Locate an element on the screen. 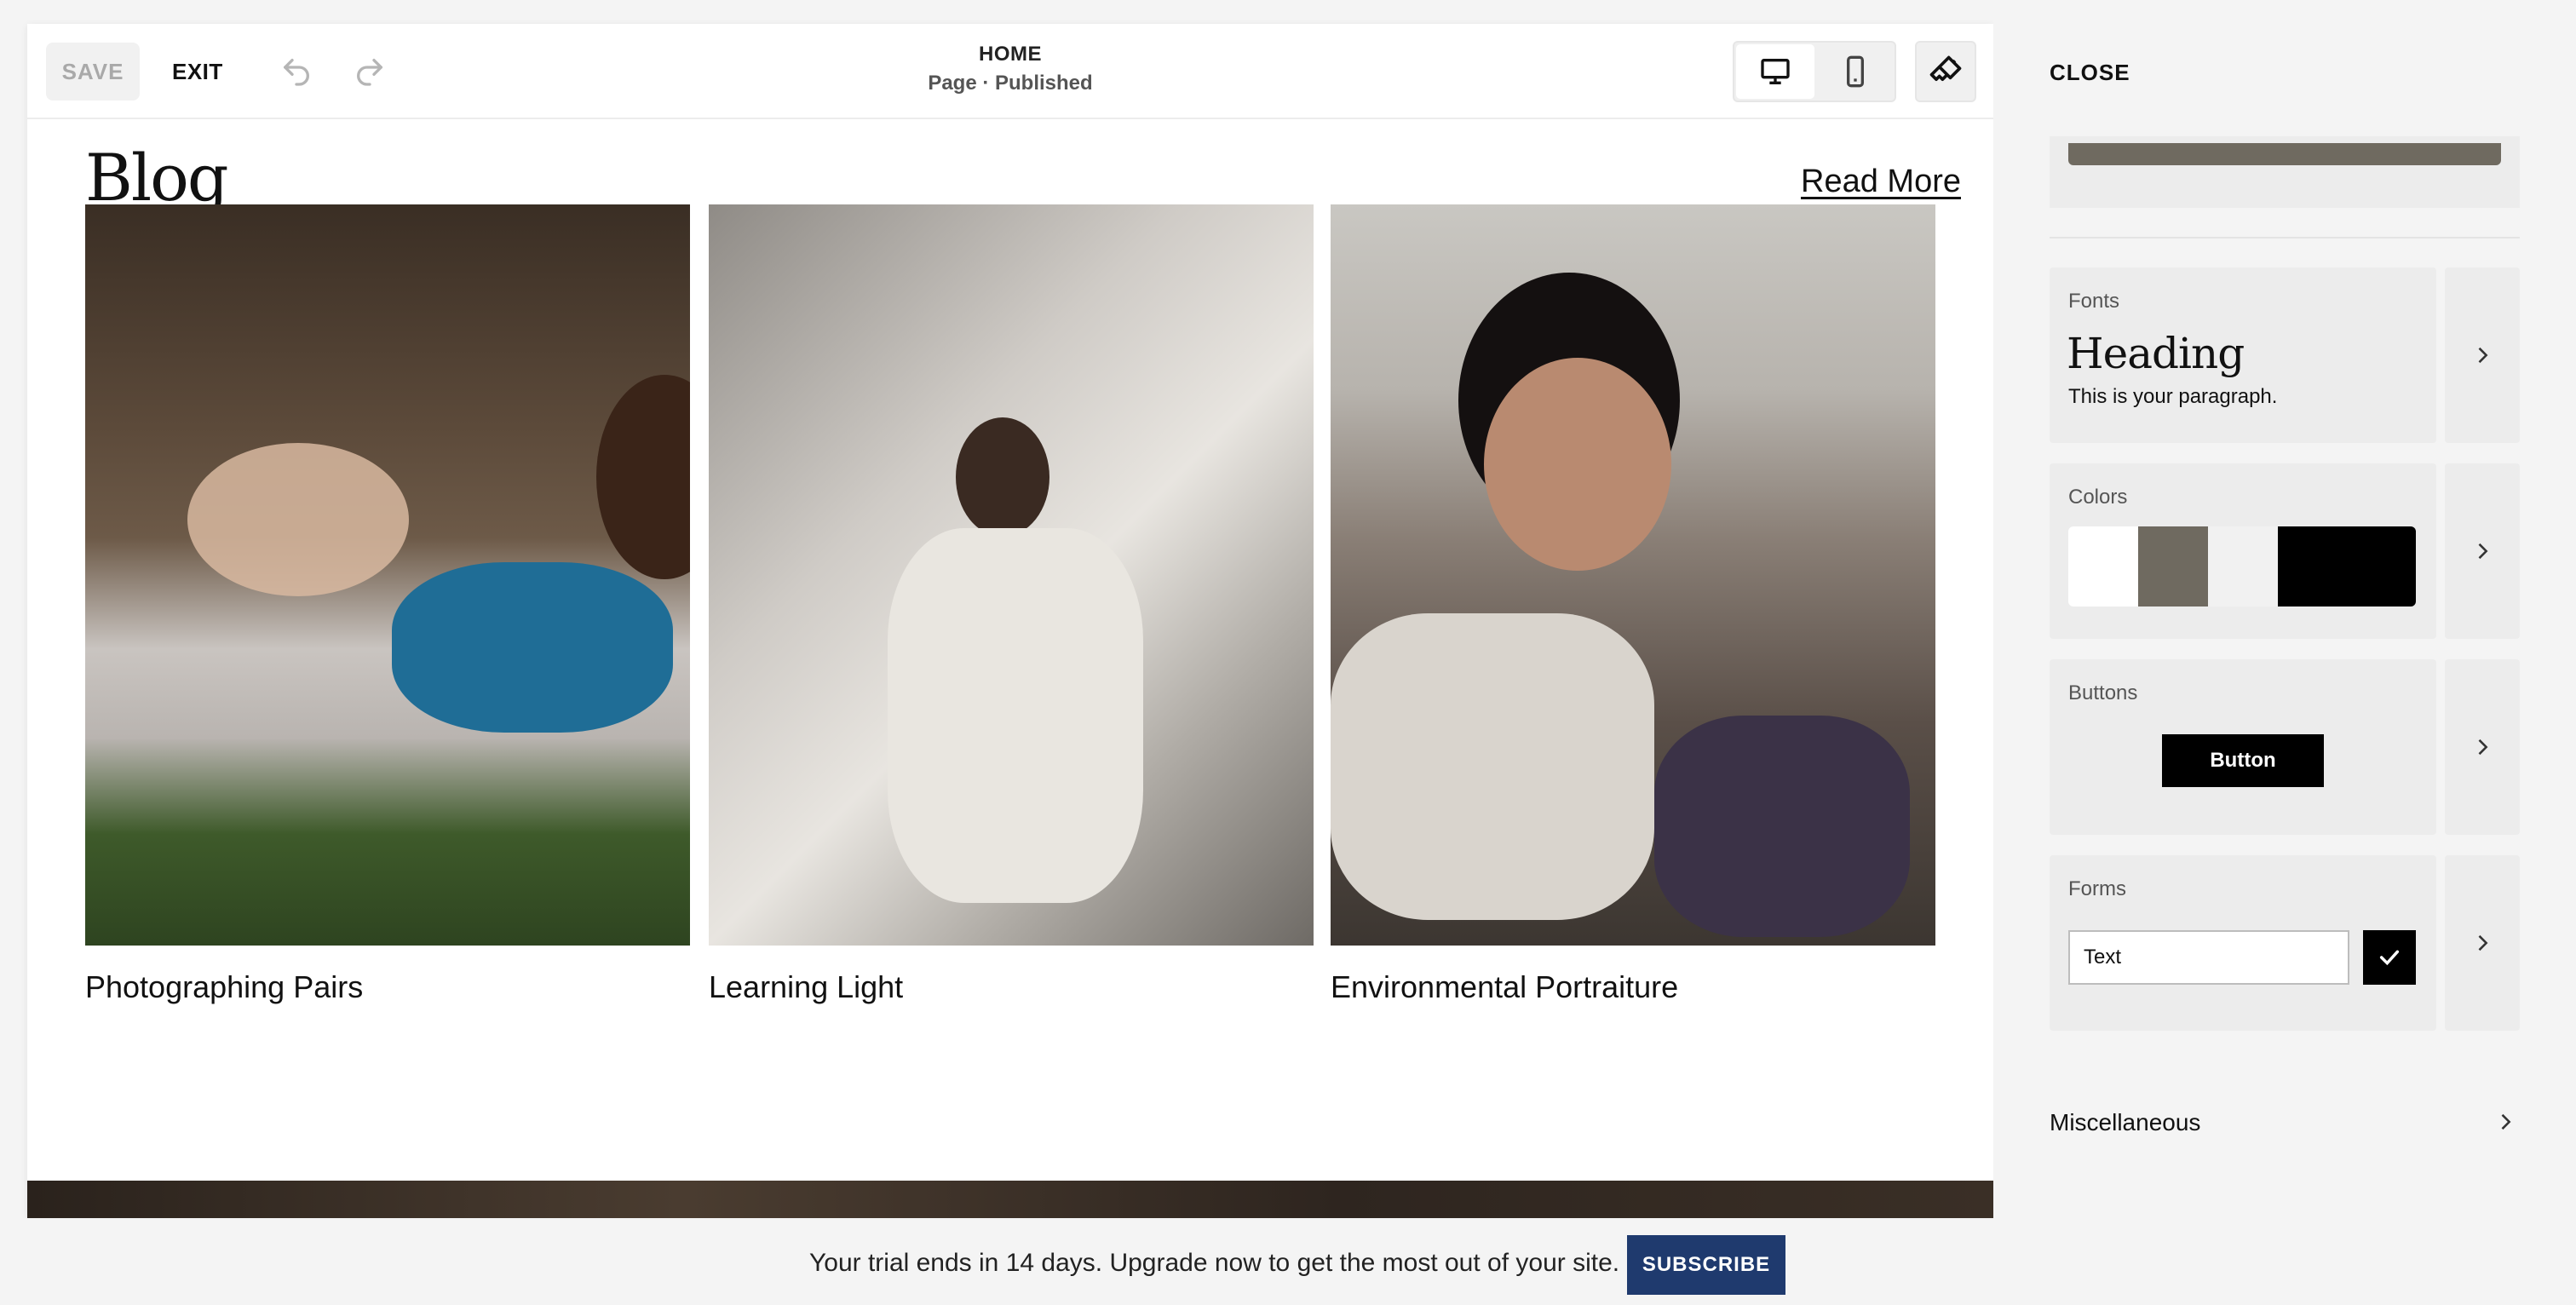 The image size is (2576, 1305). color-bar is located at coordinates (2284, 154).